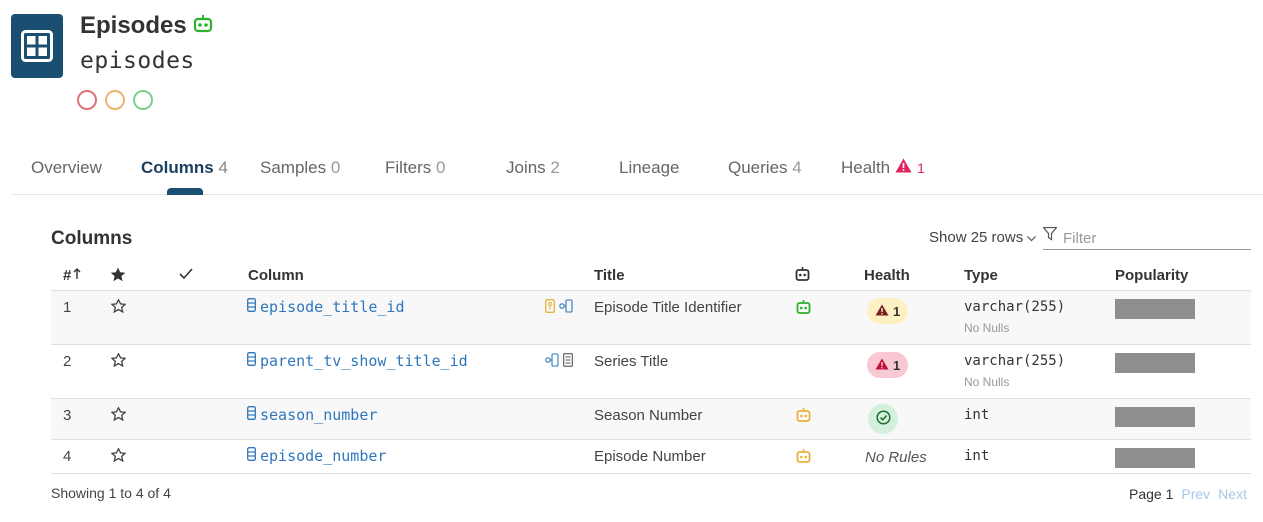 The width and height of the screenshot is (1263, 522). What do you see at coordinates (335, 167) in the screenshot?
I see `tab-count: 0` at bounding box center [335, 167].